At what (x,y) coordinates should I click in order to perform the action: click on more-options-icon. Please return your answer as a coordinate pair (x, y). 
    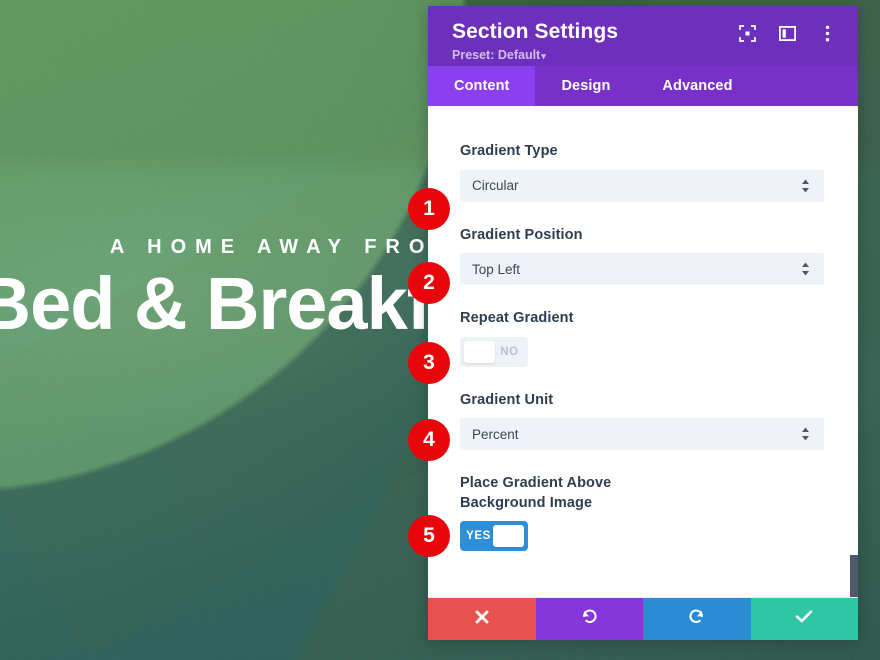
    Looking at the image, I should click on (827, 33).